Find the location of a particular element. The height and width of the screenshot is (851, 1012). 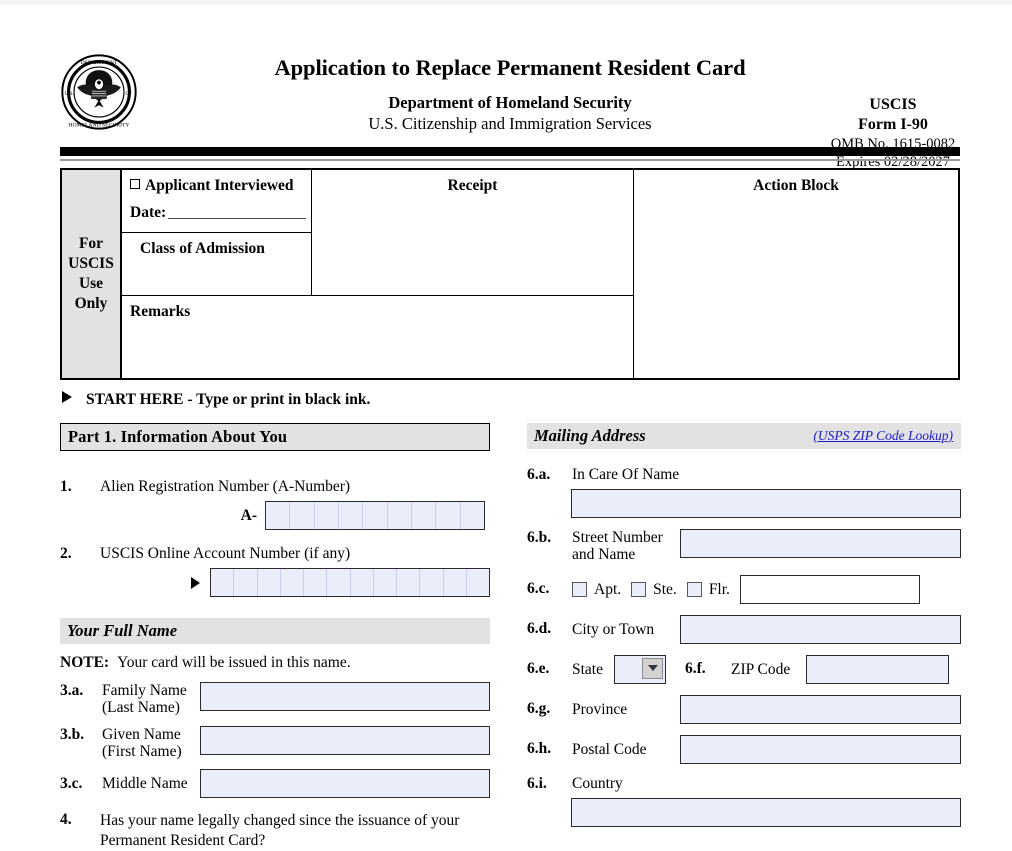

item-6d-row: 6.d. City or Town is located at coordinates (744, 629).